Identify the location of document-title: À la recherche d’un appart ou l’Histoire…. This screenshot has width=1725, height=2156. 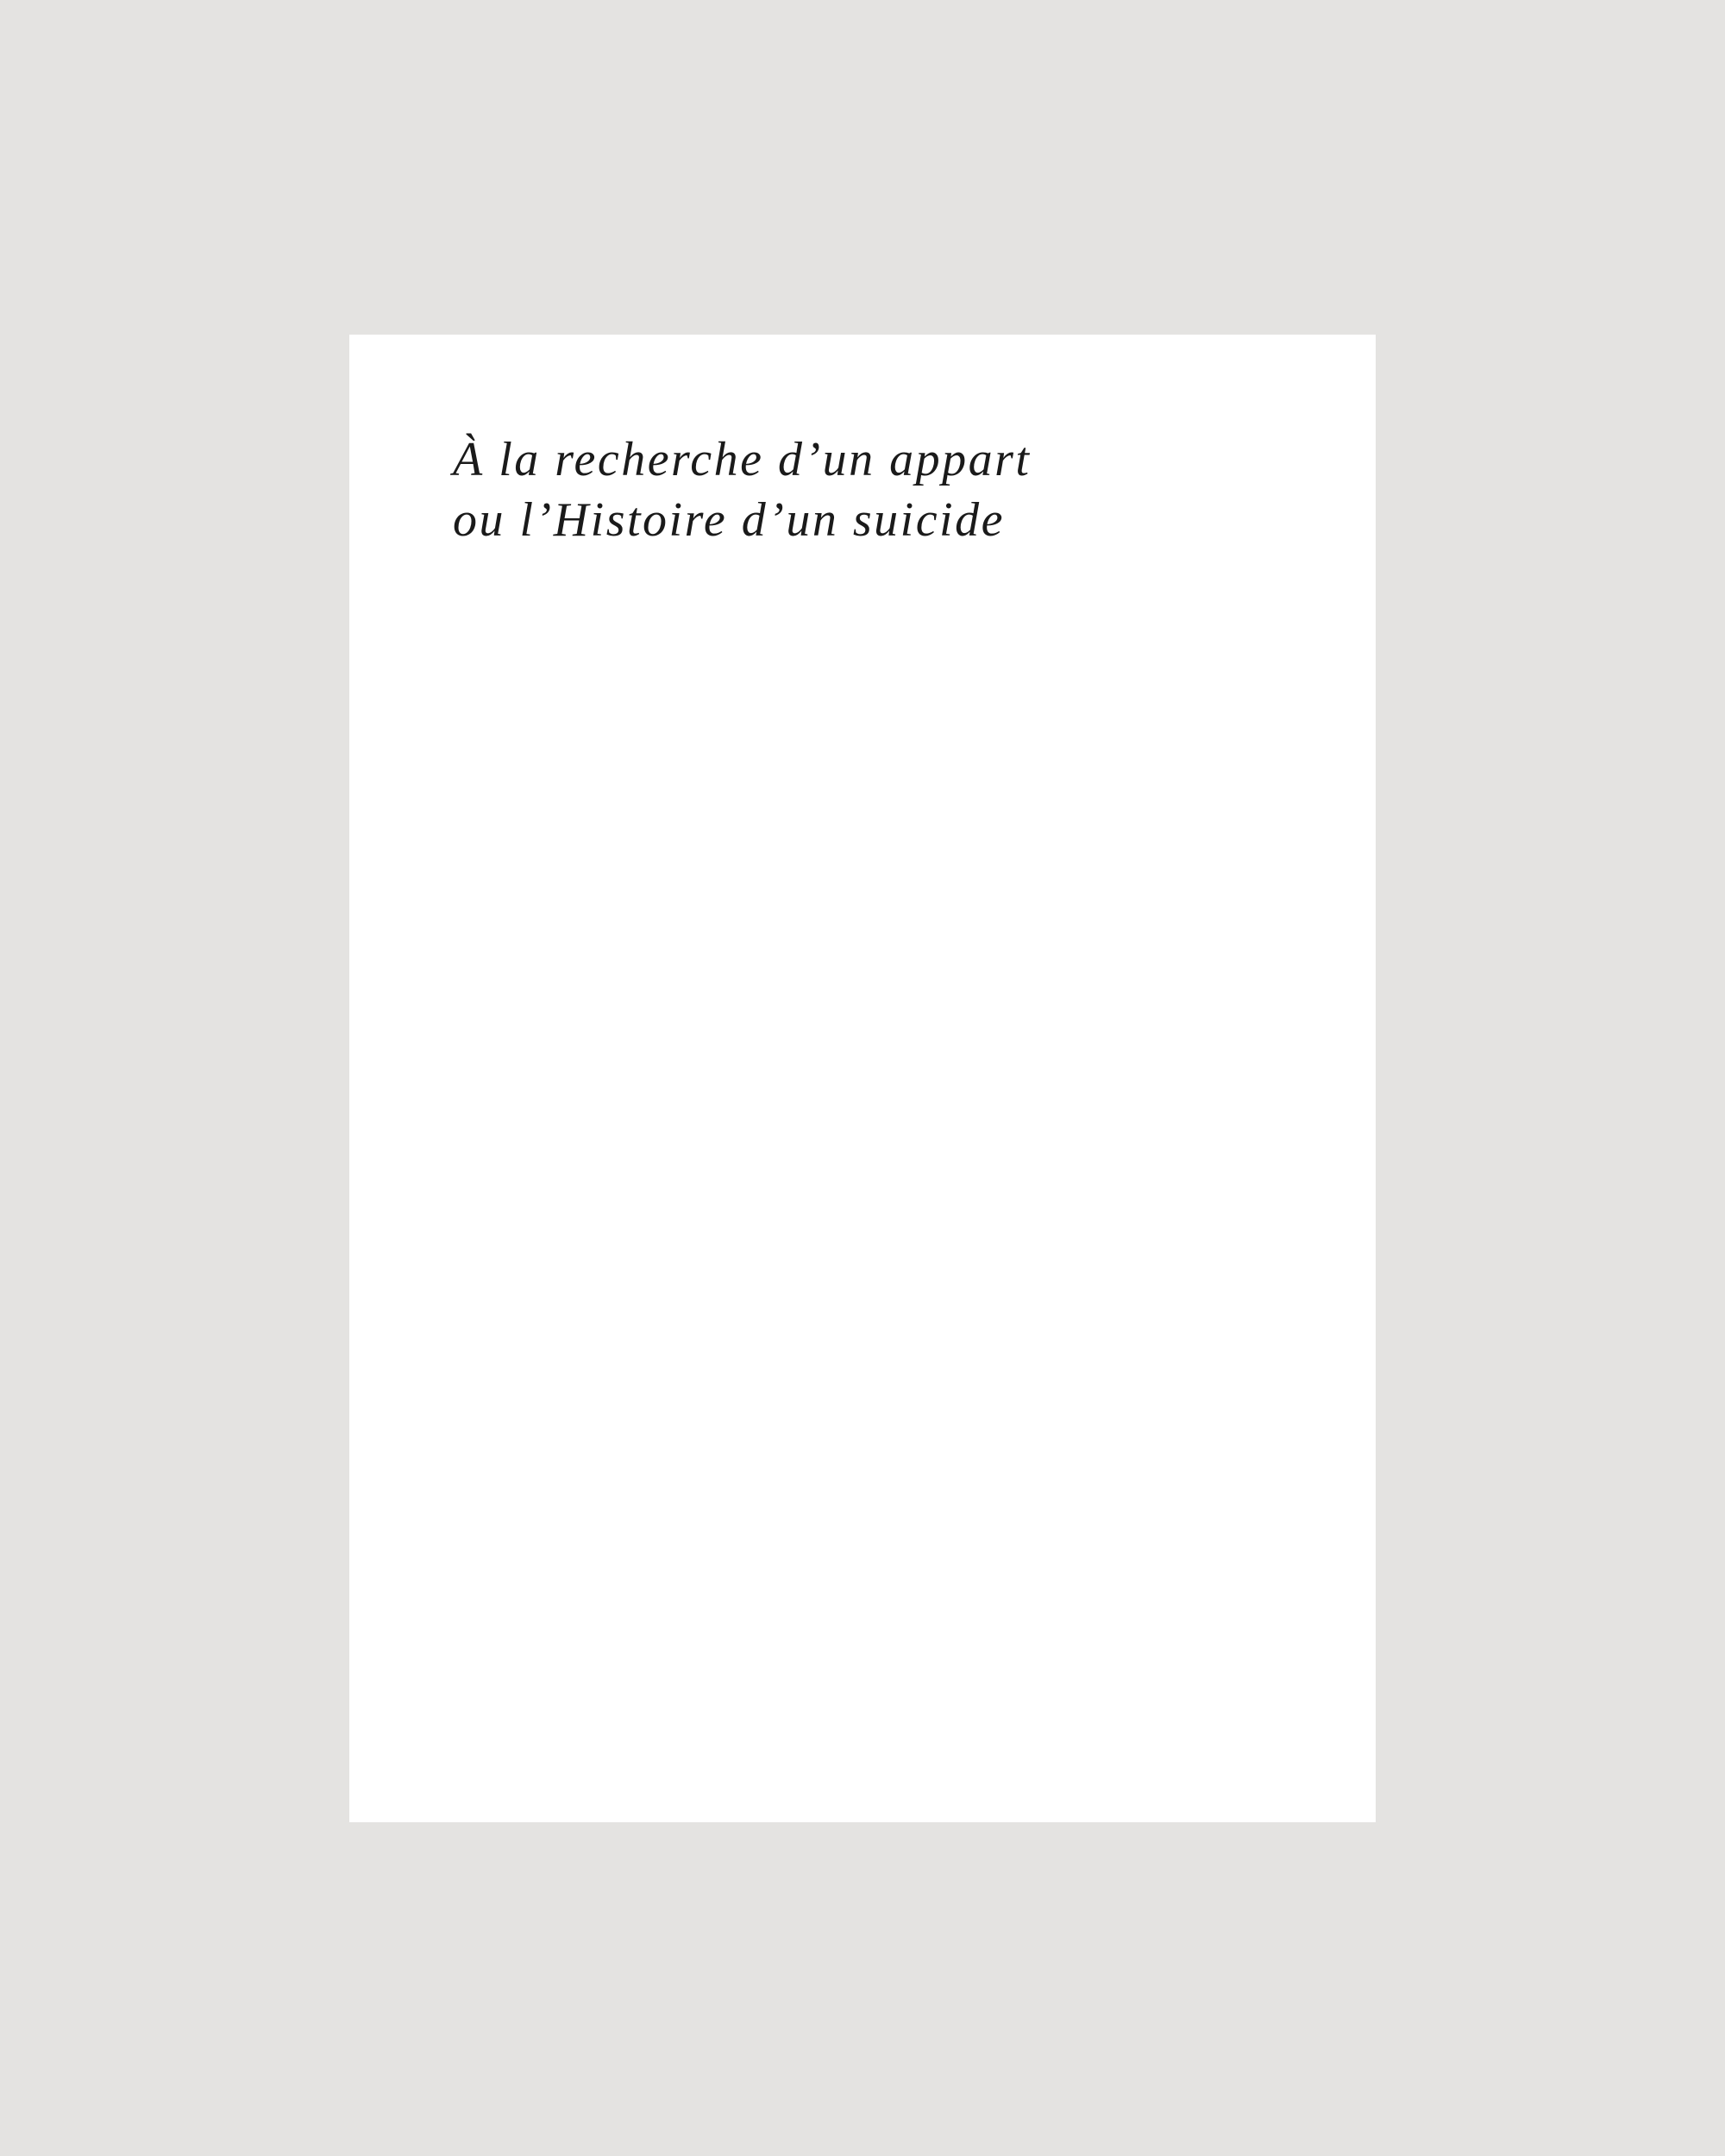
(742, 489).